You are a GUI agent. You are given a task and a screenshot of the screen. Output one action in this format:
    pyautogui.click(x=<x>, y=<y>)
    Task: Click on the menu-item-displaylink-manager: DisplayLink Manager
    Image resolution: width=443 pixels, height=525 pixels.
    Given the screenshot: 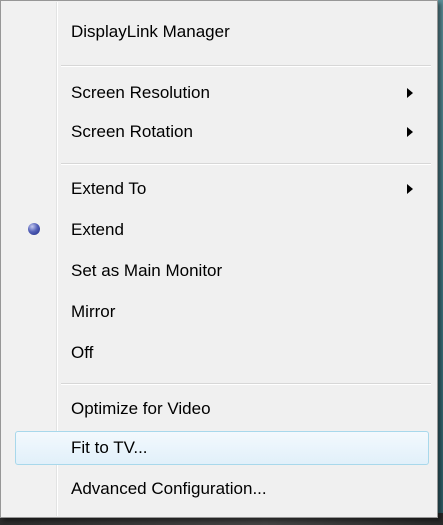 What is the action you would take?
    pyautogui.click(x=222, y=32)
    